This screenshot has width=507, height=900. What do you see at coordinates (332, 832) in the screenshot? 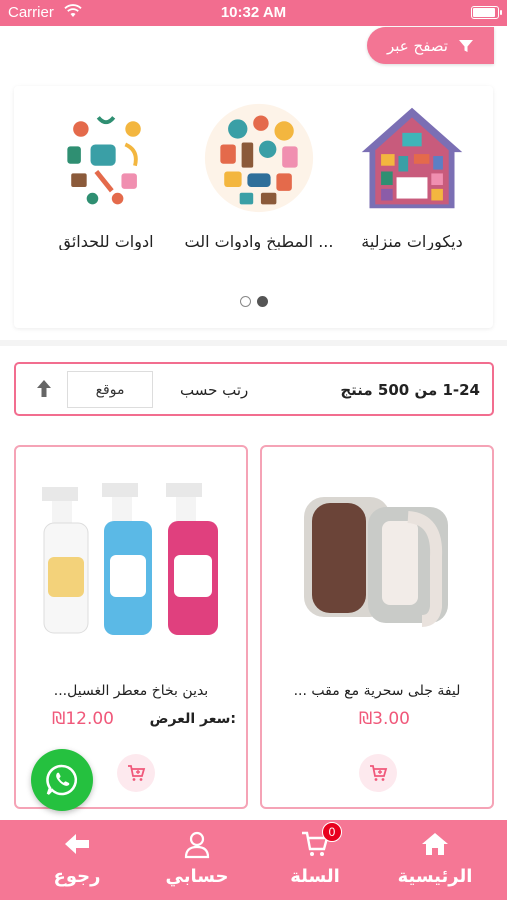
I see `cart-badge: 0` at bounding box center [332, 832].